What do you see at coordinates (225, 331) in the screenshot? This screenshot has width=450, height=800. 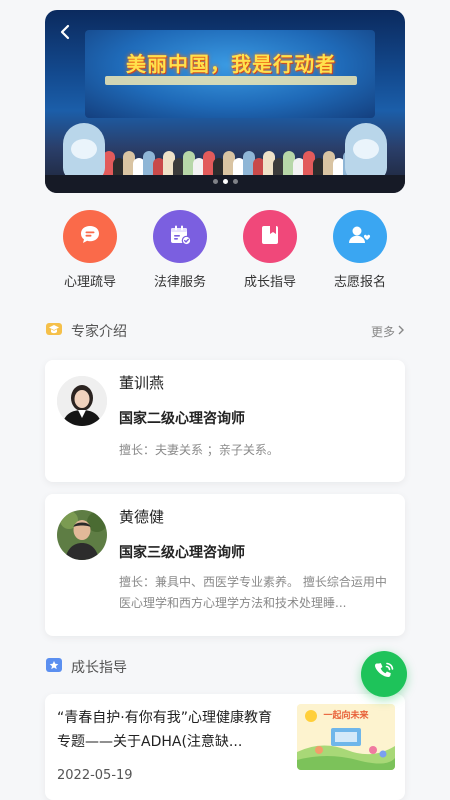 I see `experts-section-header: 专家介绍 更多` at bounding box center [225, 331].